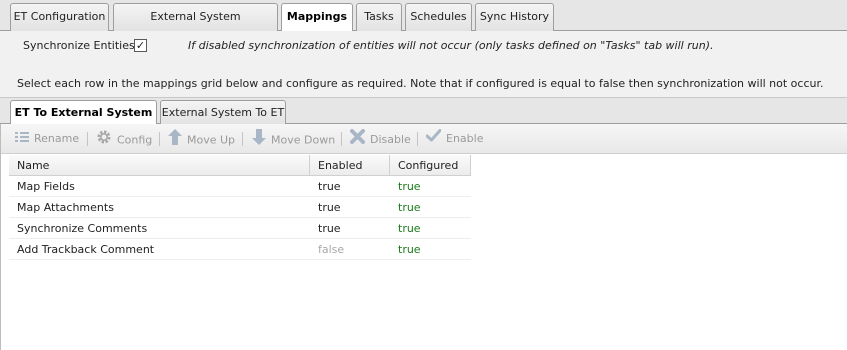 The height and width of the screenshot is (350, 847). What do you see at coordinates (379, 17) in the screenshot?
I see `tab-tasks: Tasks` at bounding box center [379, 17].